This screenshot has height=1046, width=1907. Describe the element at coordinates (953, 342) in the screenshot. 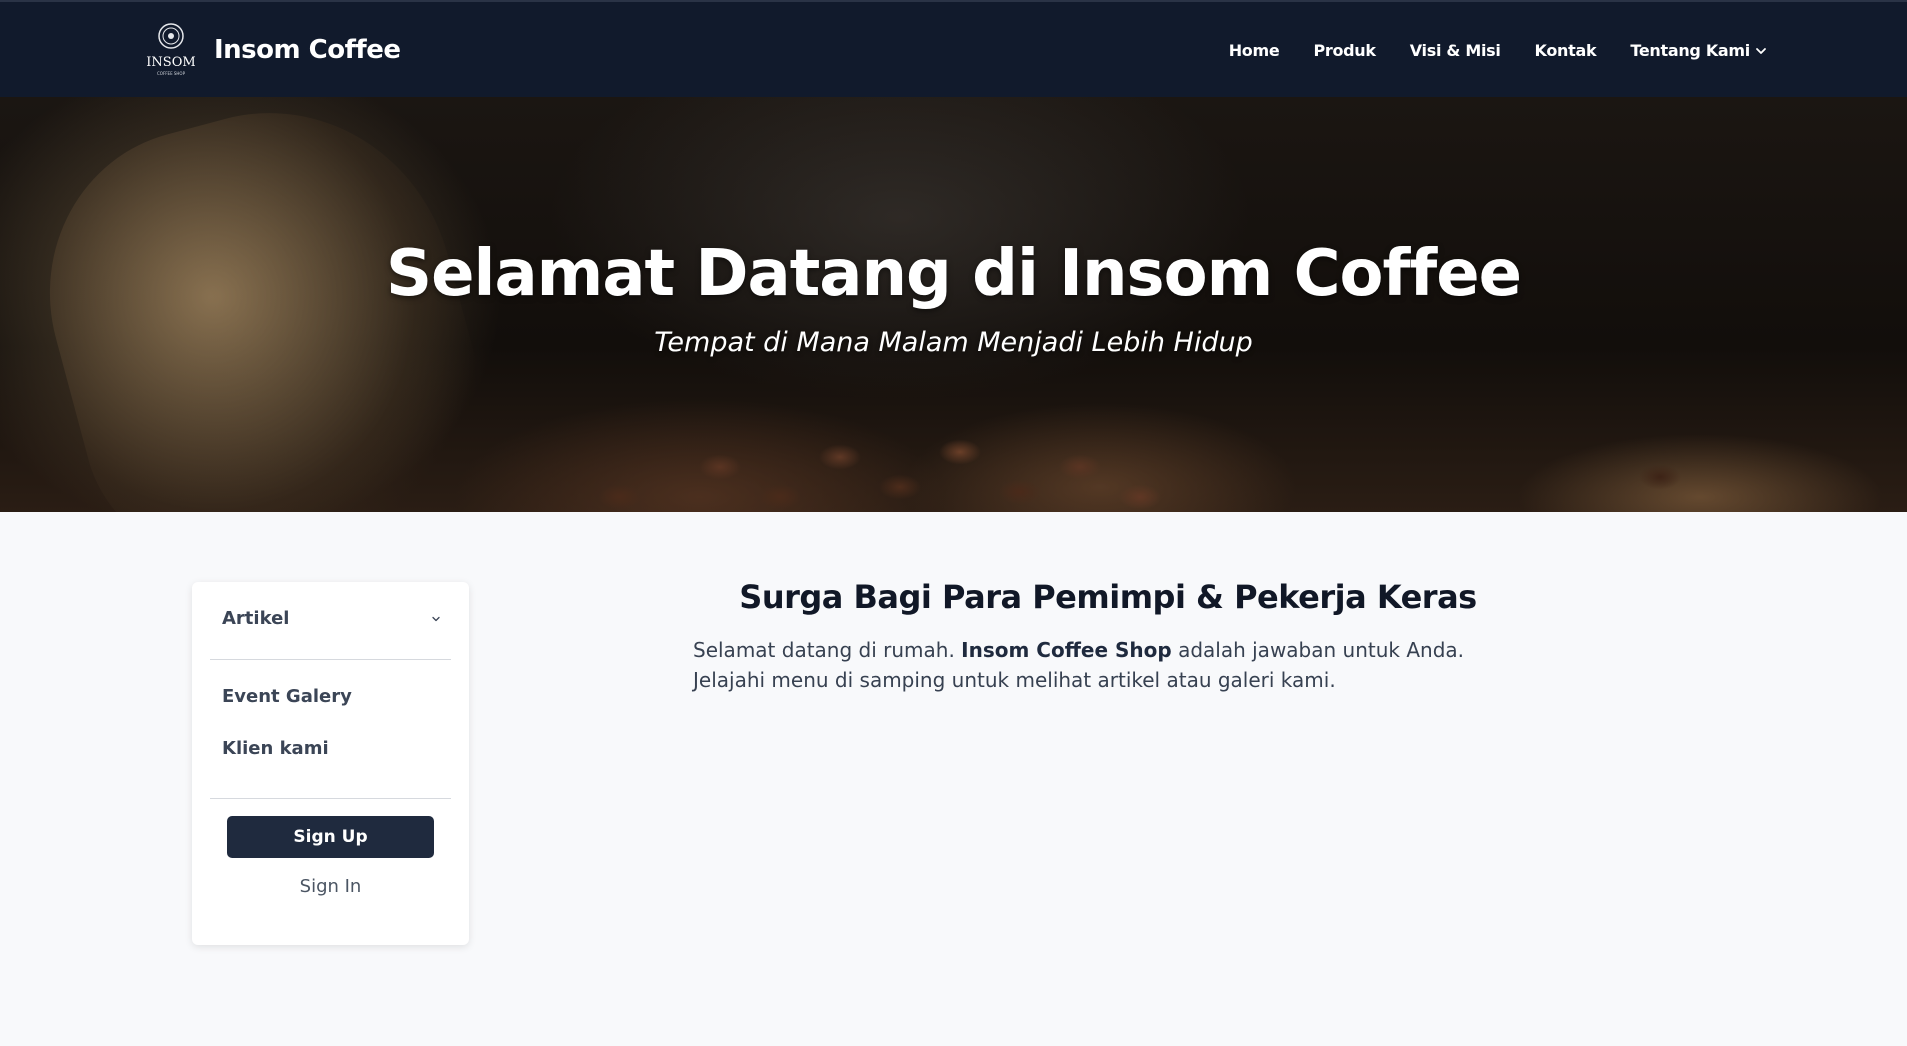

I see `hero-subtitle: Tempat di Mana Malam Menjadi Lebih Hidup` at that location.